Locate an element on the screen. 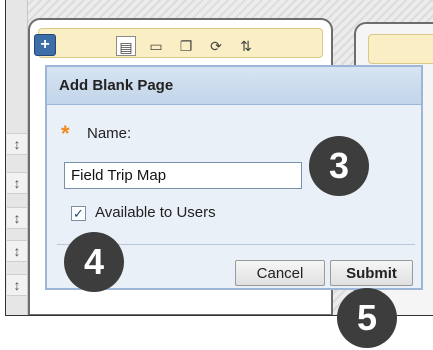  refresh-icon: ⟳ is located at coordinates (216, 46).